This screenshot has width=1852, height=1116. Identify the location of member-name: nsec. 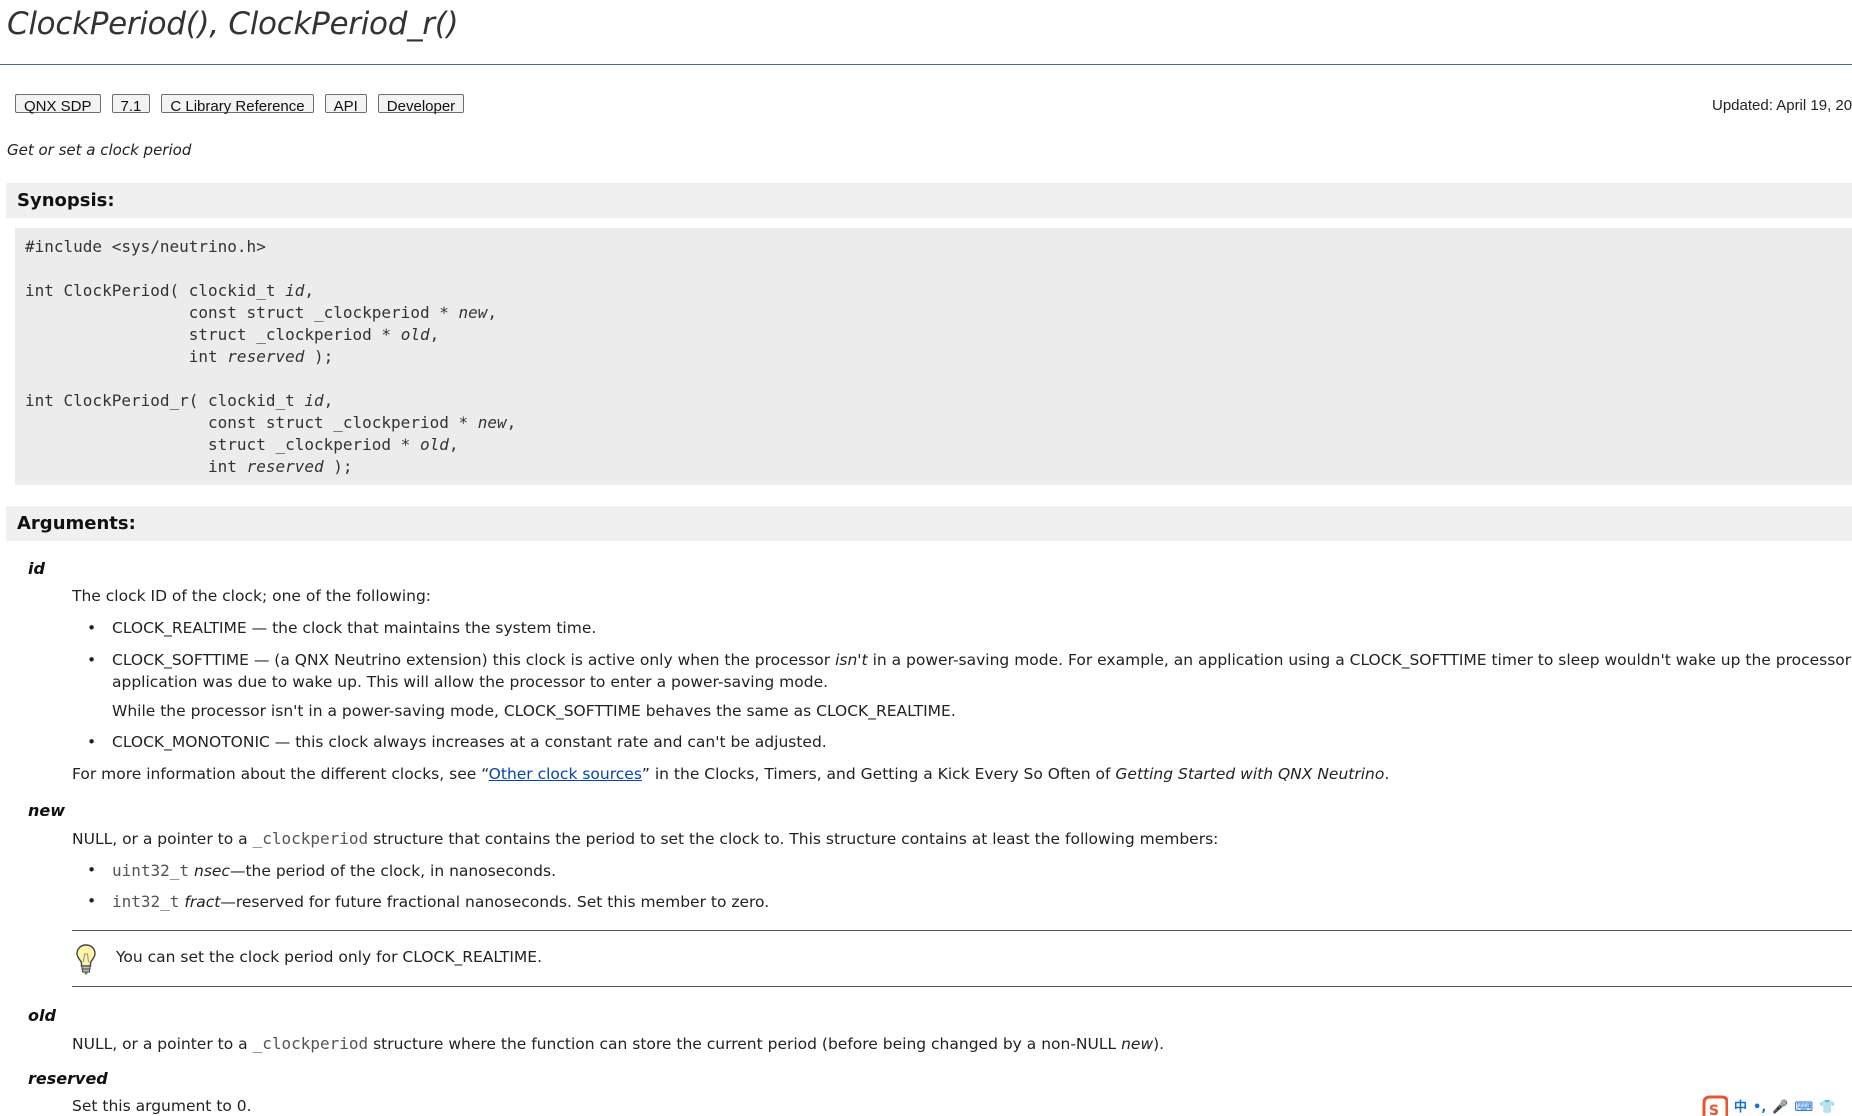
(212, 871).